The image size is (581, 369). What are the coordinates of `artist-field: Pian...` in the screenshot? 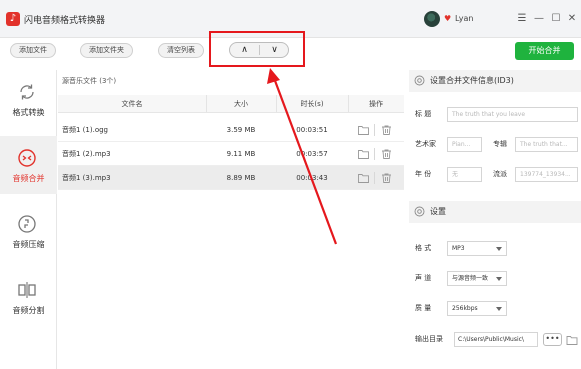 It's located at (464, 144).